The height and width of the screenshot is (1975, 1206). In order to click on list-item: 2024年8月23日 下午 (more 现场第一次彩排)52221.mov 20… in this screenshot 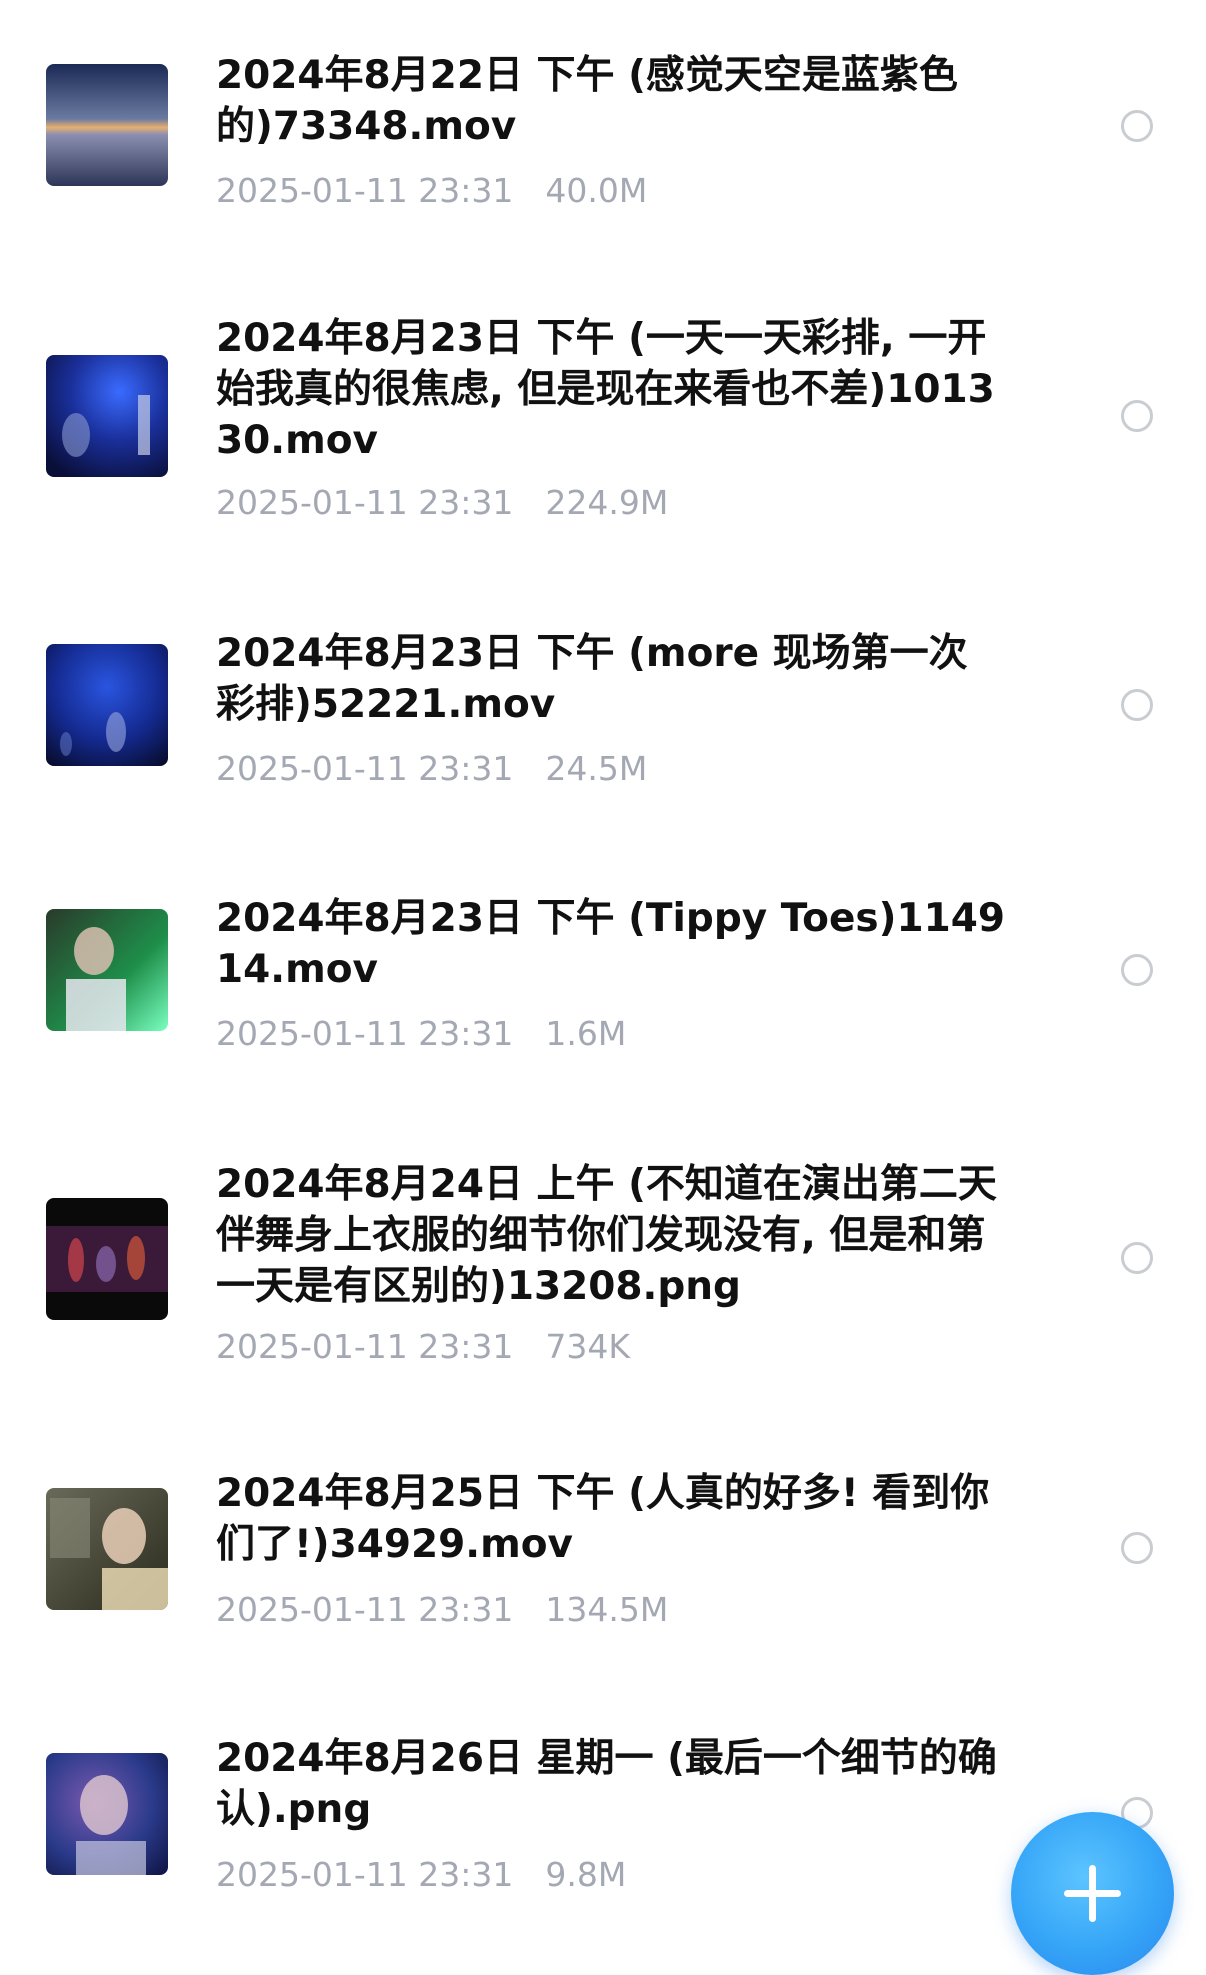, I will do `click(603, 690)`.